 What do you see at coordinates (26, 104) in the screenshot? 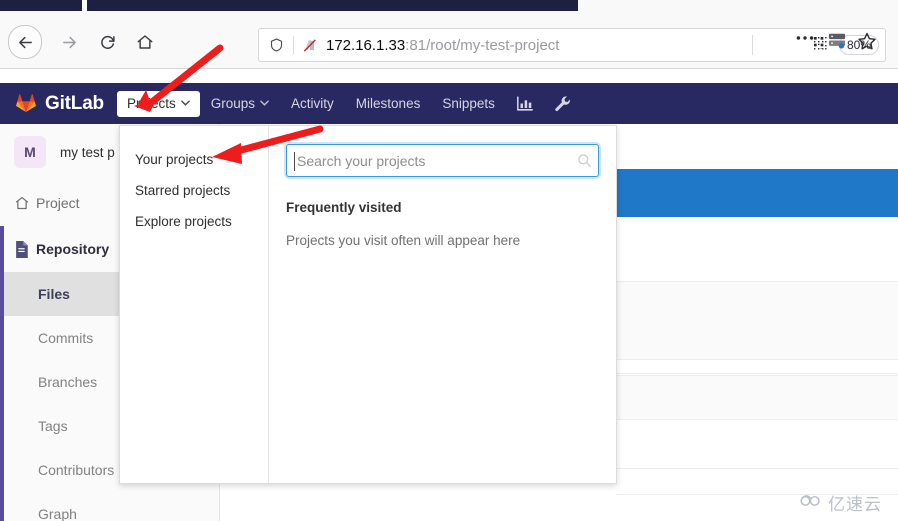
I see `gitlab-fox-logo-icon` at bounding box center [26, 104].